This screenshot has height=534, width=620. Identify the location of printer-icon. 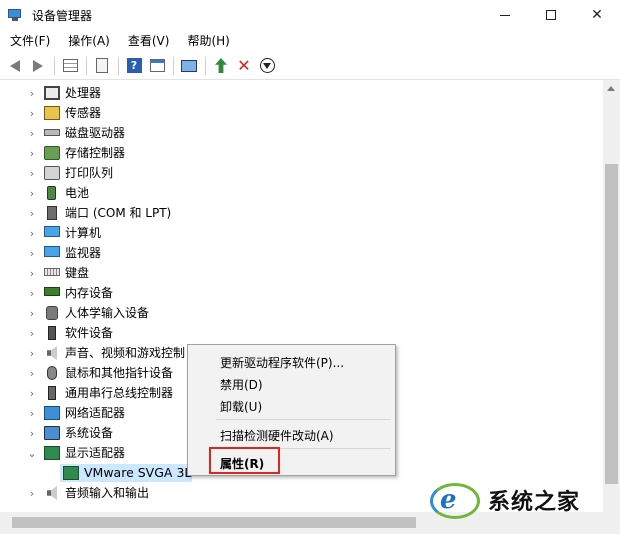
(52, 173).